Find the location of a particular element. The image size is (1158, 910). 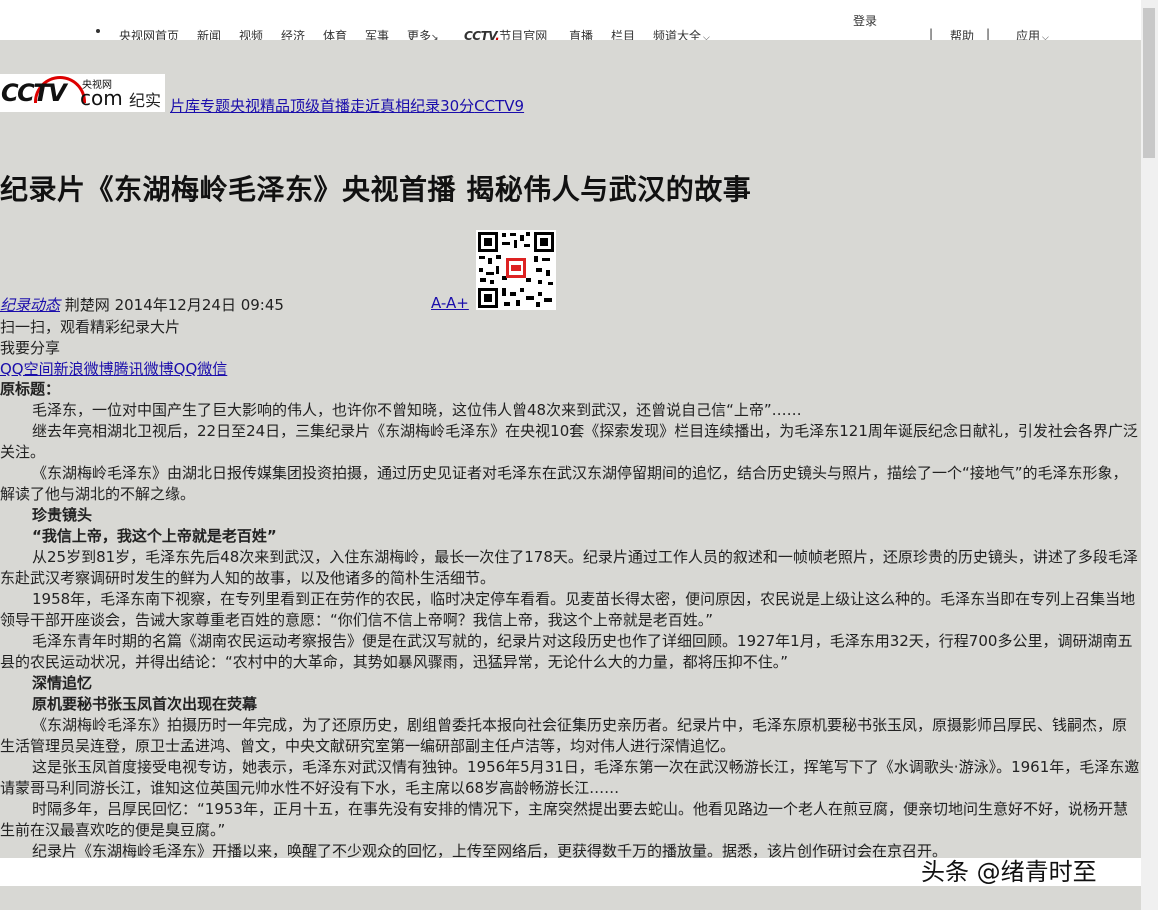

category-link: 纪录动态 is located at coordinates (30, 305).